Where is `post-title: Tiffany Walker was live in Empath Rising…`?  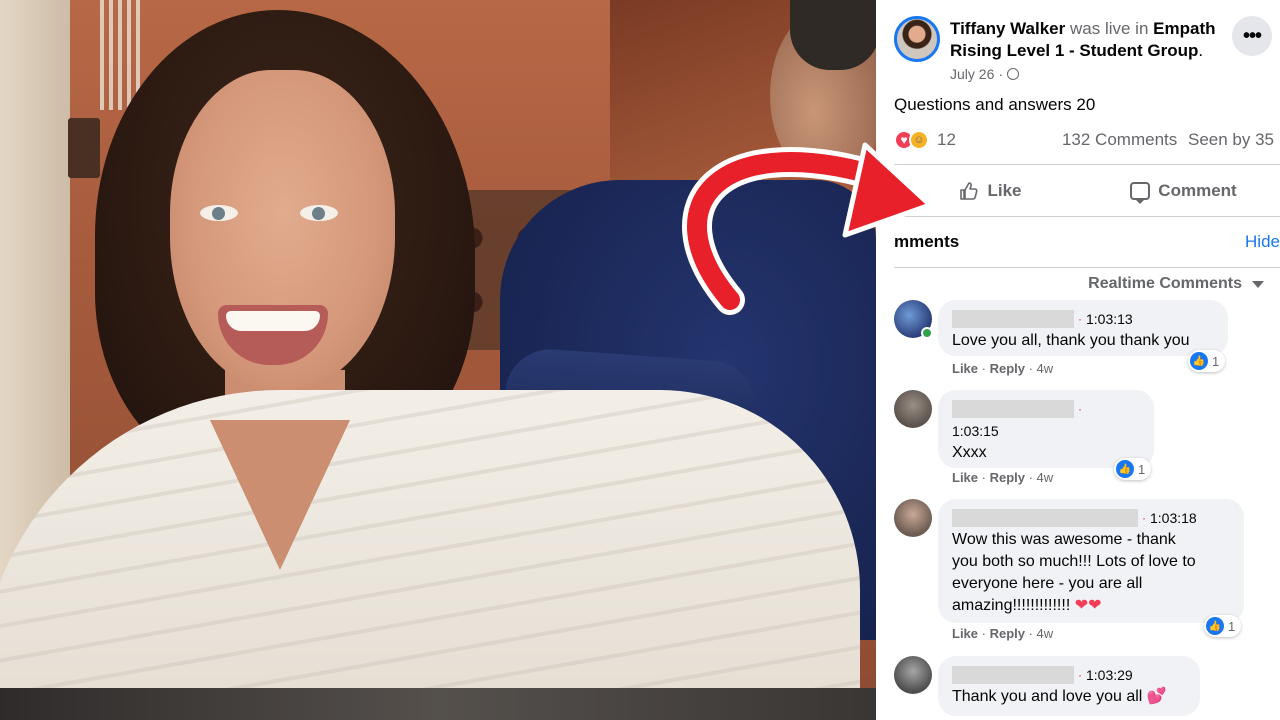
post-title: Tiffany Walker was live in Empath Rising… is located at coordinates (1085, 40).